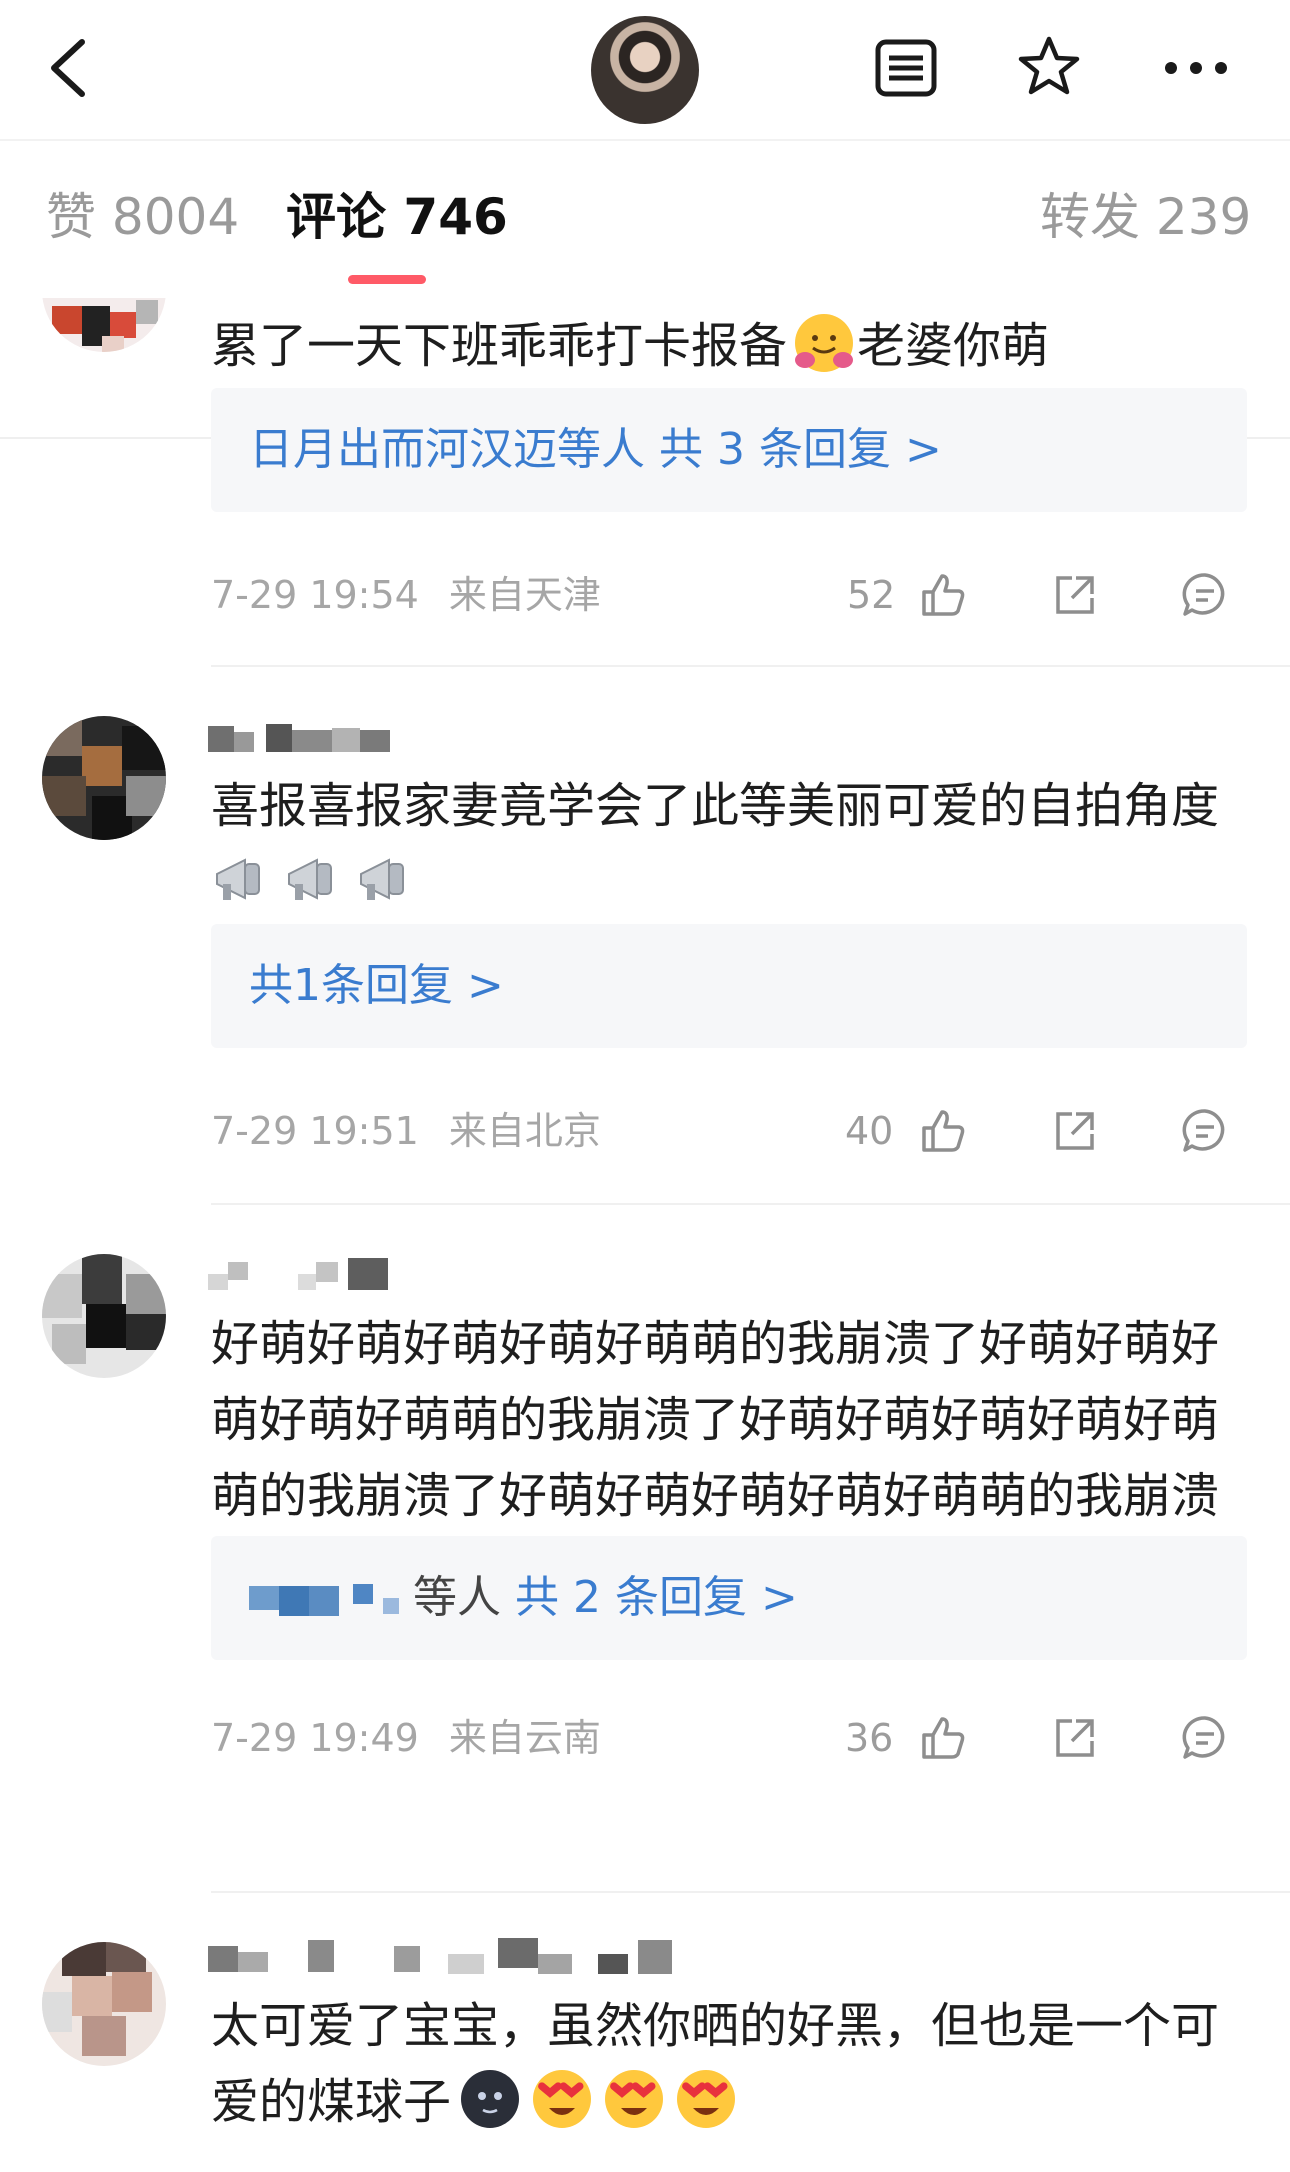  What do you see at coordinates (1049, 67) in the screenshot?
I see `star-icon` at bounding box center [1049, 67].